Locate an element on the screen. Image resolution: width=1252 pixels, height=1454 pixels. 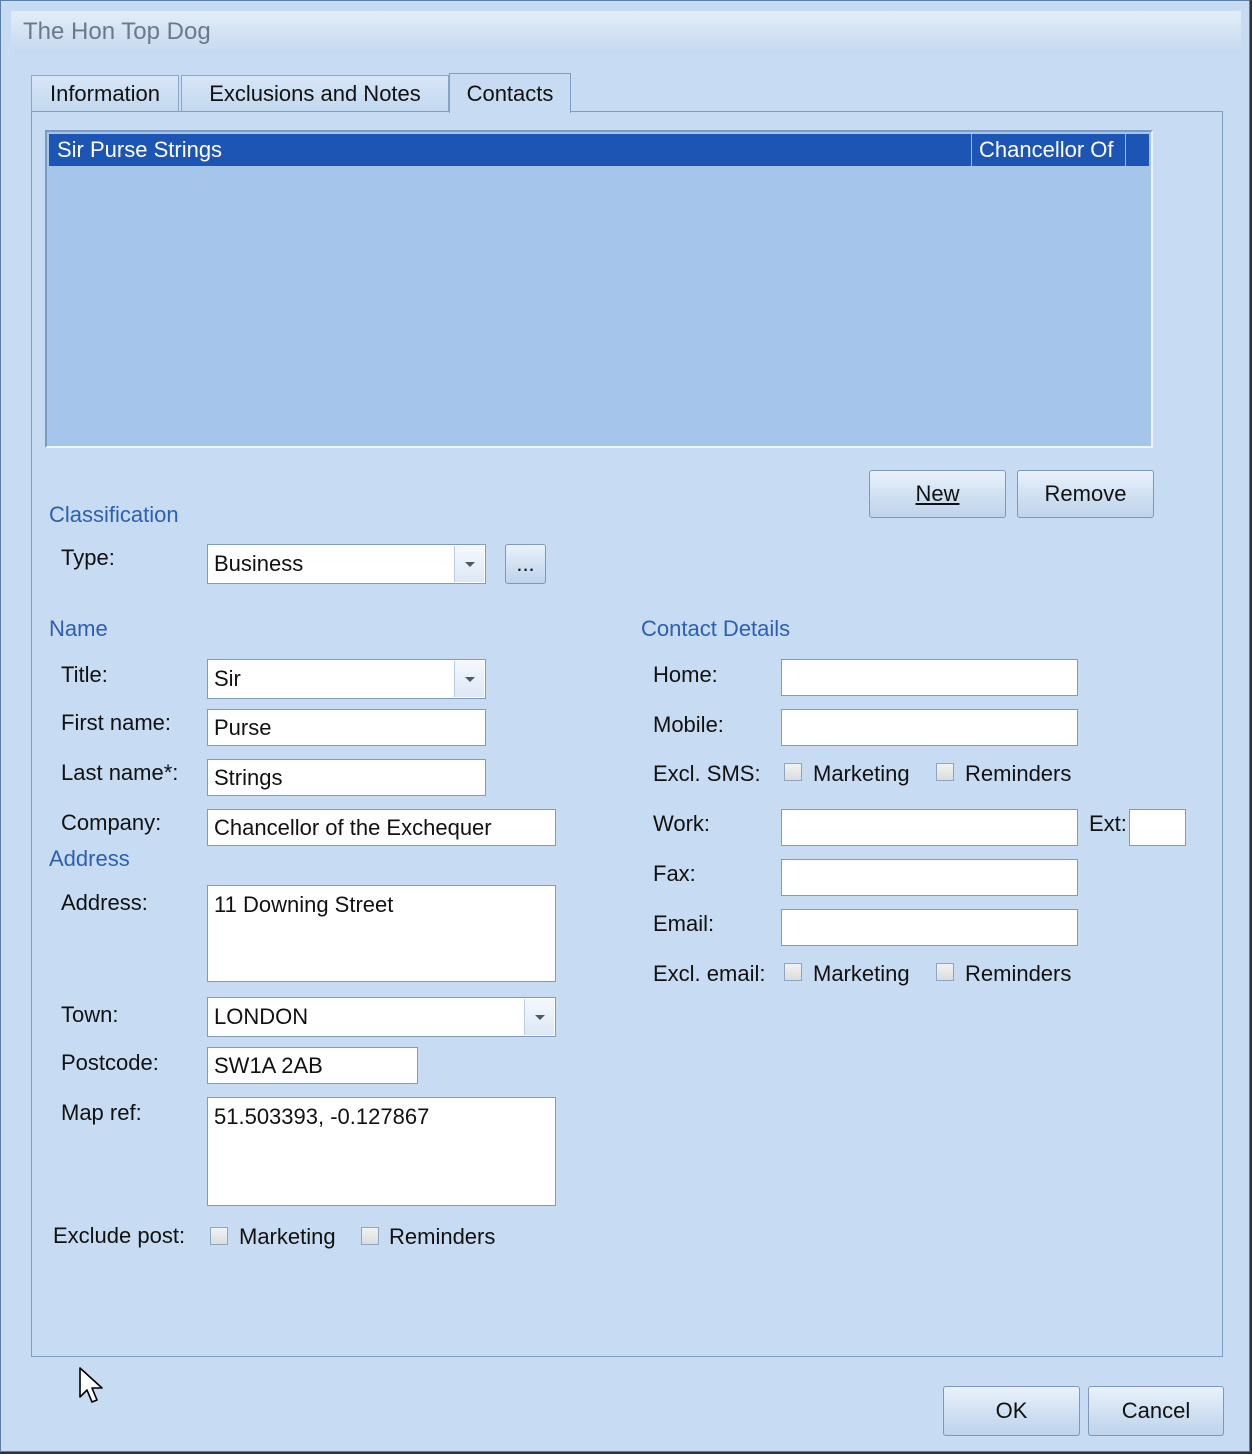
town-label: Town: is located at coordinates (90, 1014).